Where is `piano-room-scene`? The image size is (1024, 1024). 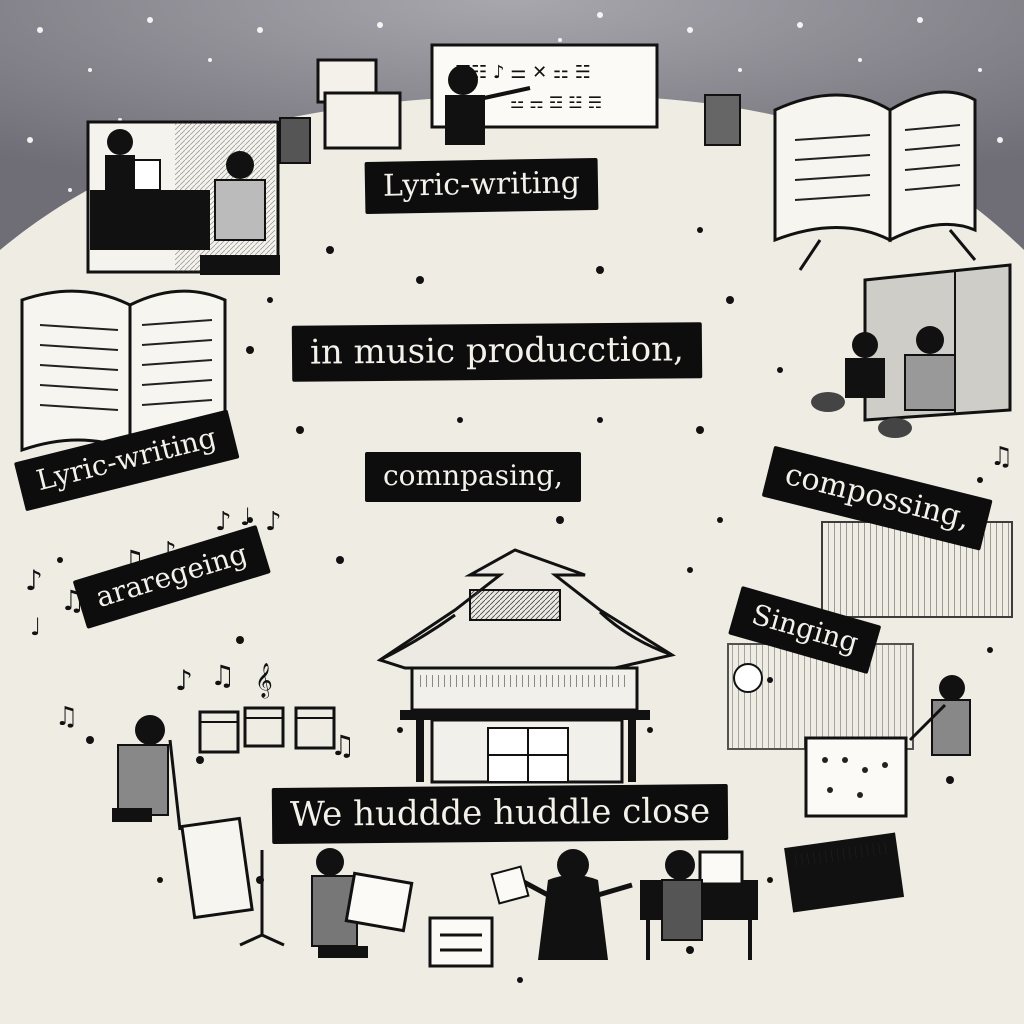
piano-room-scene is located at coordinates (183, 197).